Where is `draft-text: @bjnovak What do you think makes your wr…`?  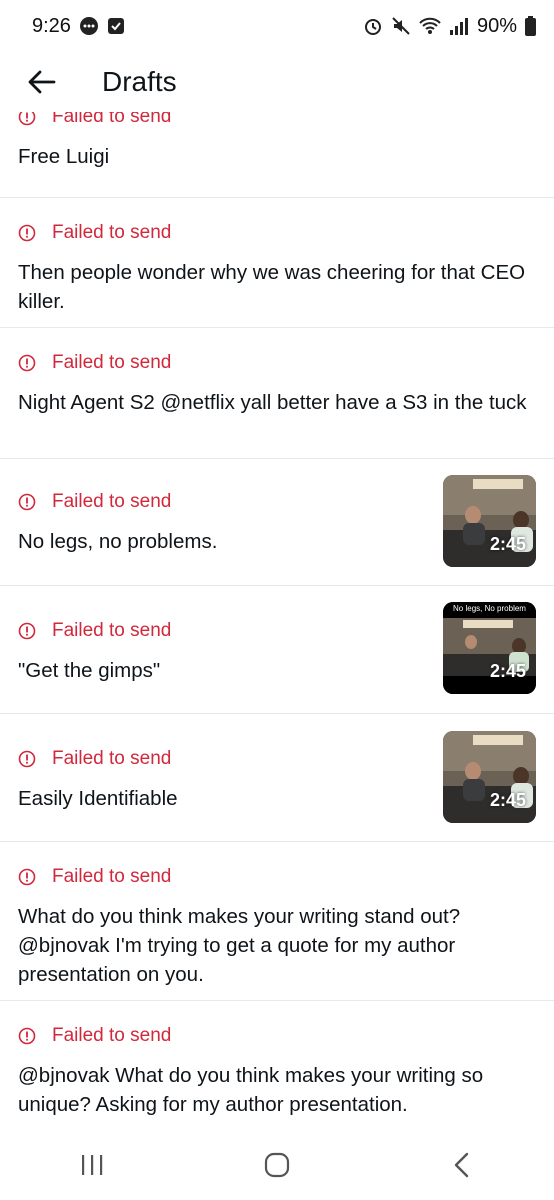
draft-text: @bjnovak What do you think makes your wr… is located at coordinates (251, 1090).